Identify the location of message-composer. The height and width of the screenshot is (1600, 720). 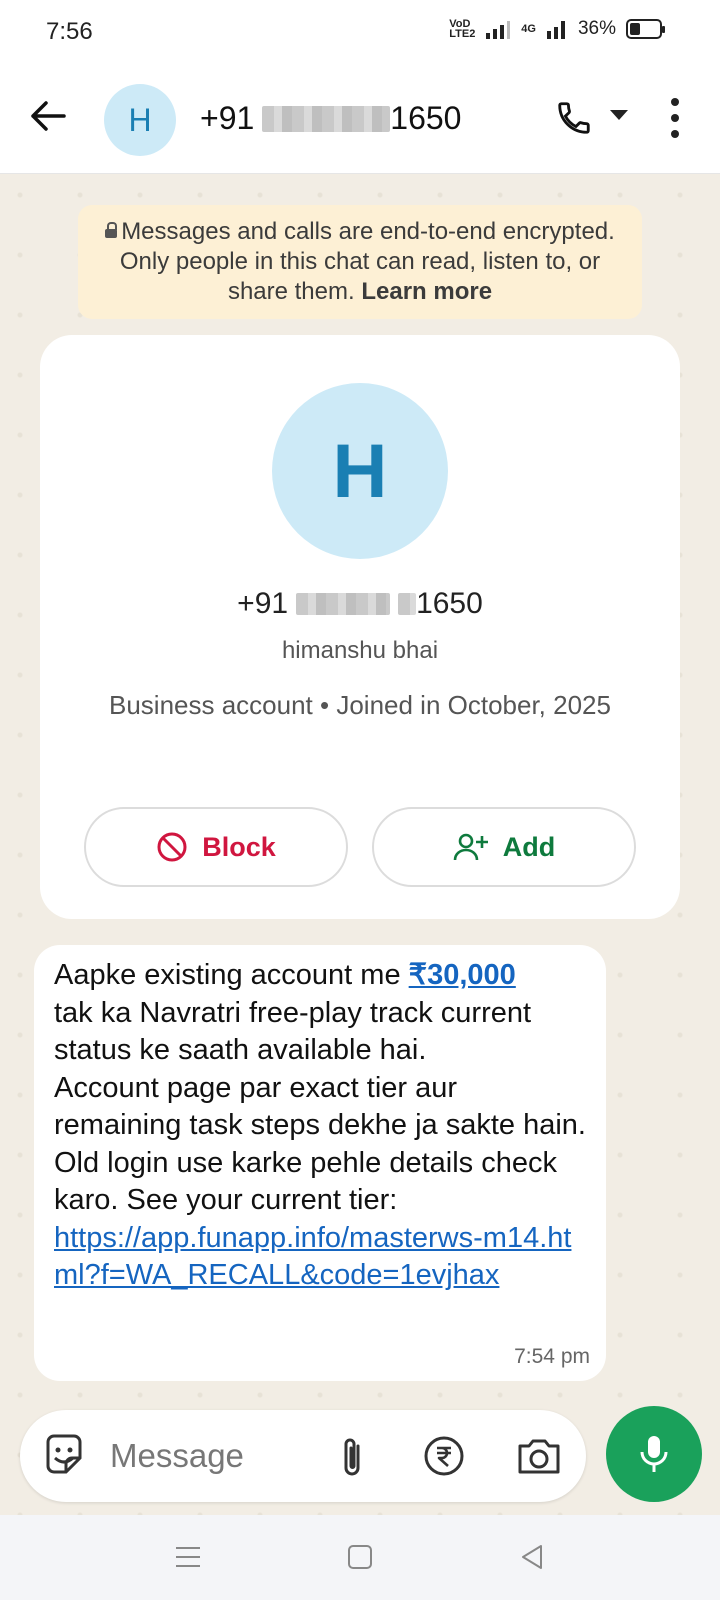
(303, 1456).